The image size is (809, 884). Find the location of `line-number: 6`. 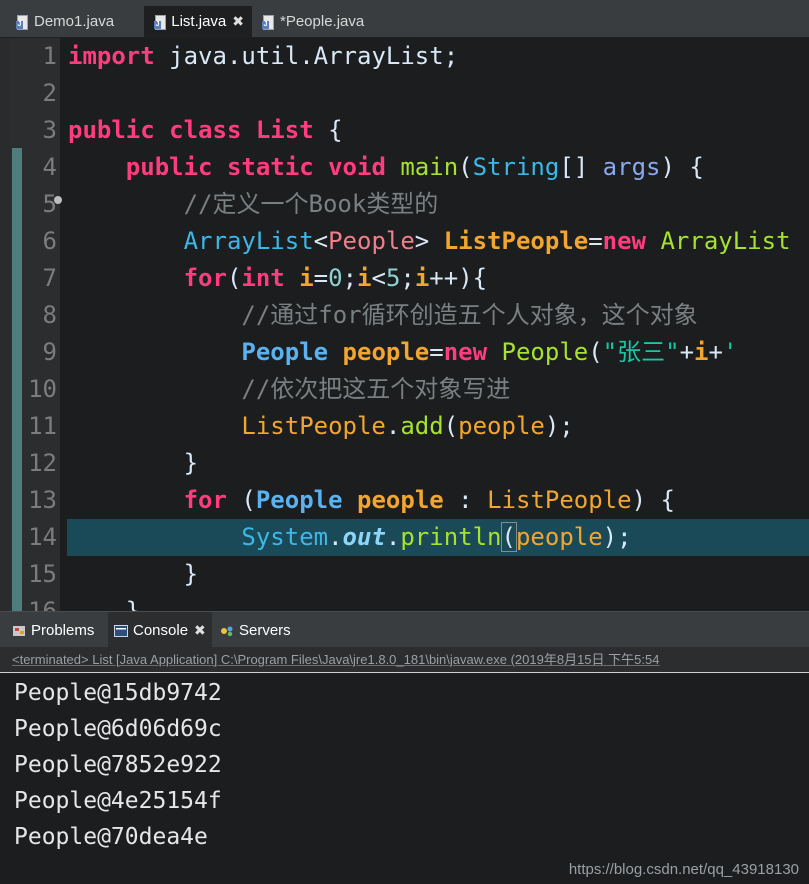

line-number: 6 is located at coordinates (49, 241).